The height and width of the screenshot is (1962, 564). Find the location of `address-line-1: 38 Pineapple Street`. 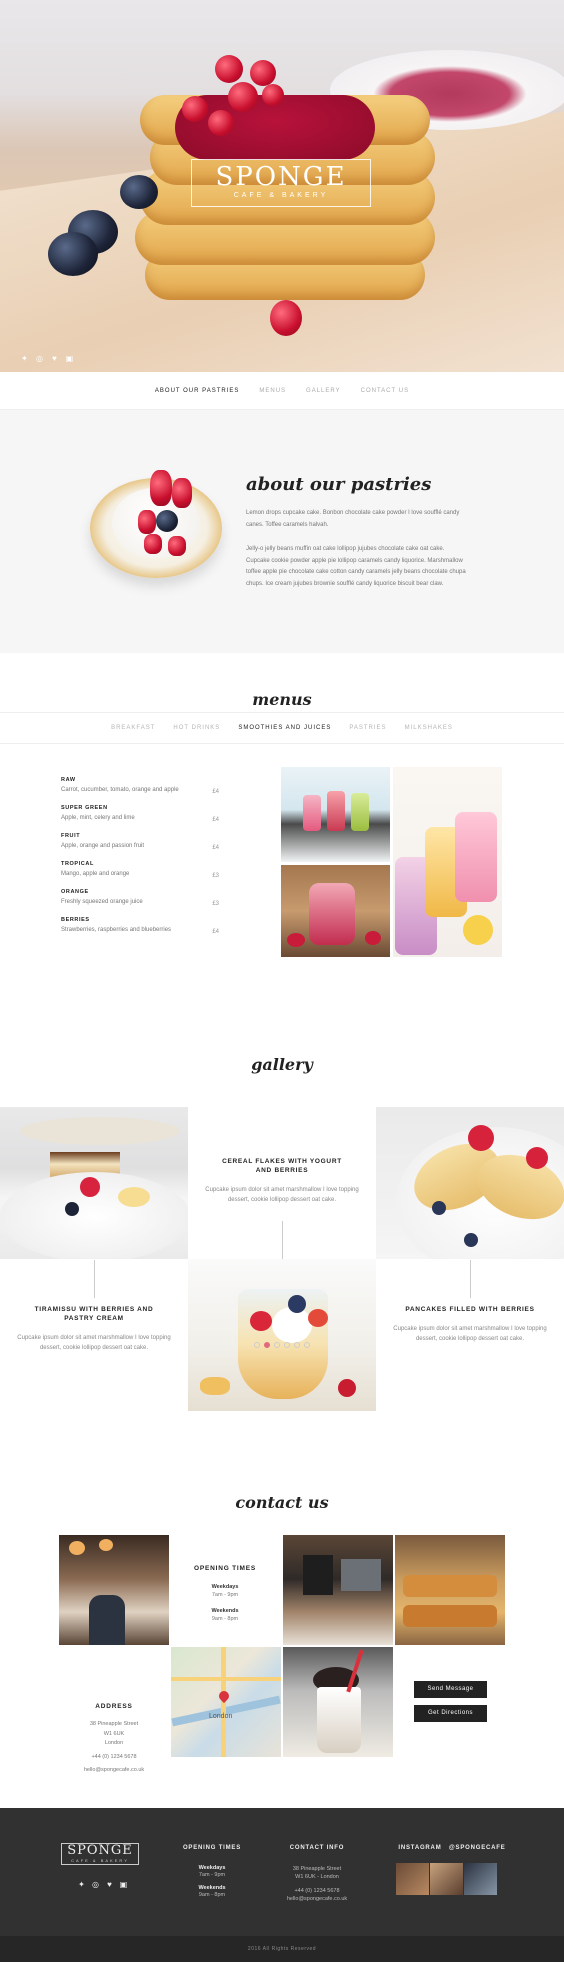

address-line-1: 38 Pineapple Street is located at coordinates (114, 1724).